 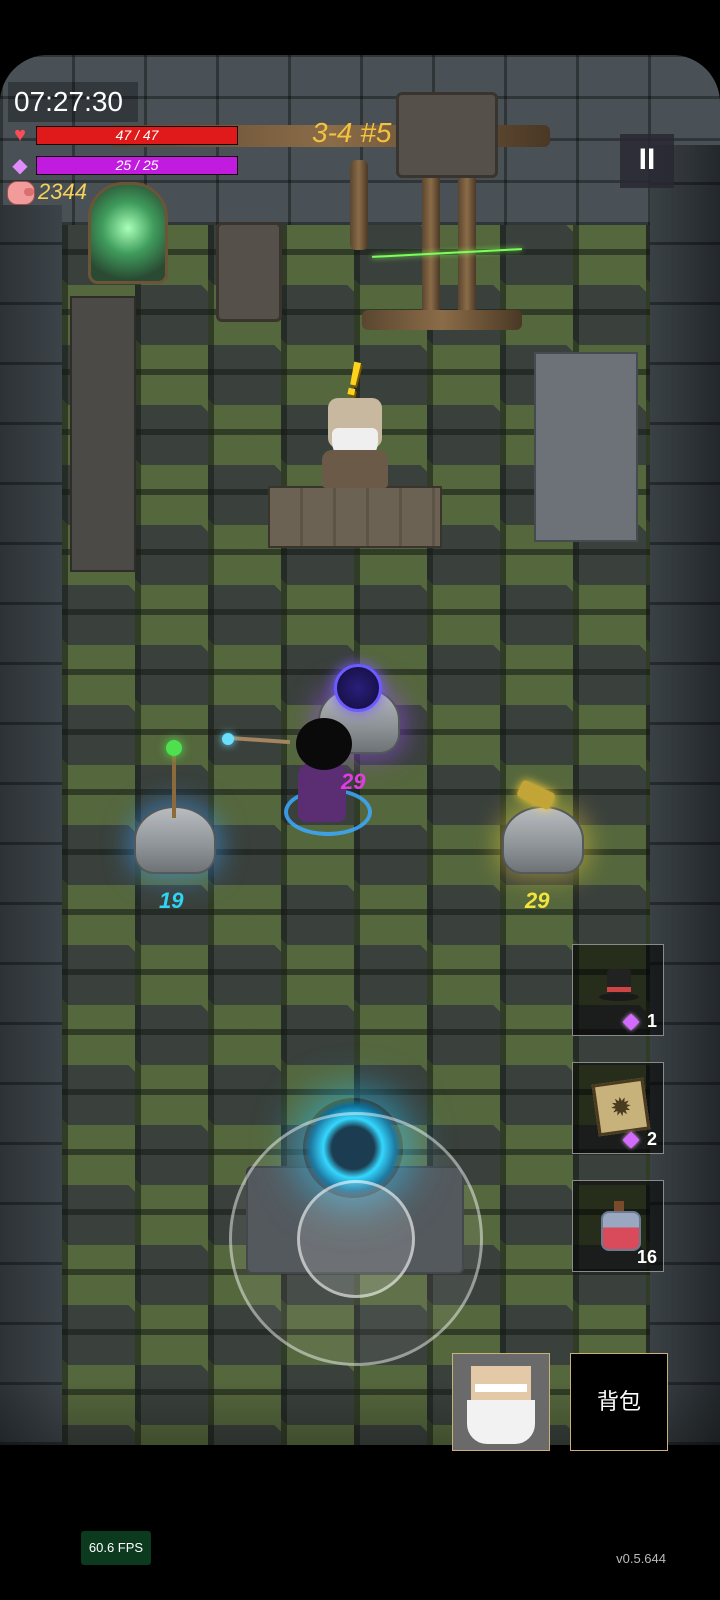 I want to click on item-slot-cube: ✹ 2, so click(x=618, y=1108).